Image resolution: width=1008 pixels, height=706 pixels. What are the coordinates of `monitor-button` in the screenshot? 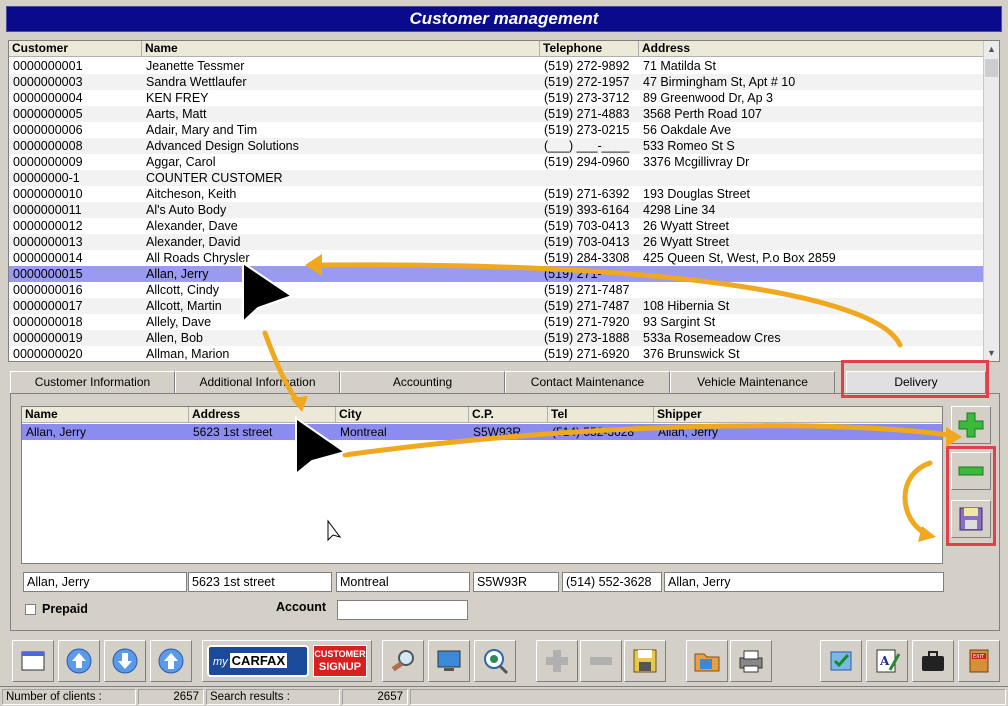 It's located at (449, 661).